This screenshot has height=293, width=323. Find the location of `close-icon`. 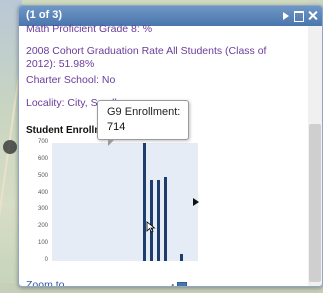

close-icon is located at coordinates (312, 15).